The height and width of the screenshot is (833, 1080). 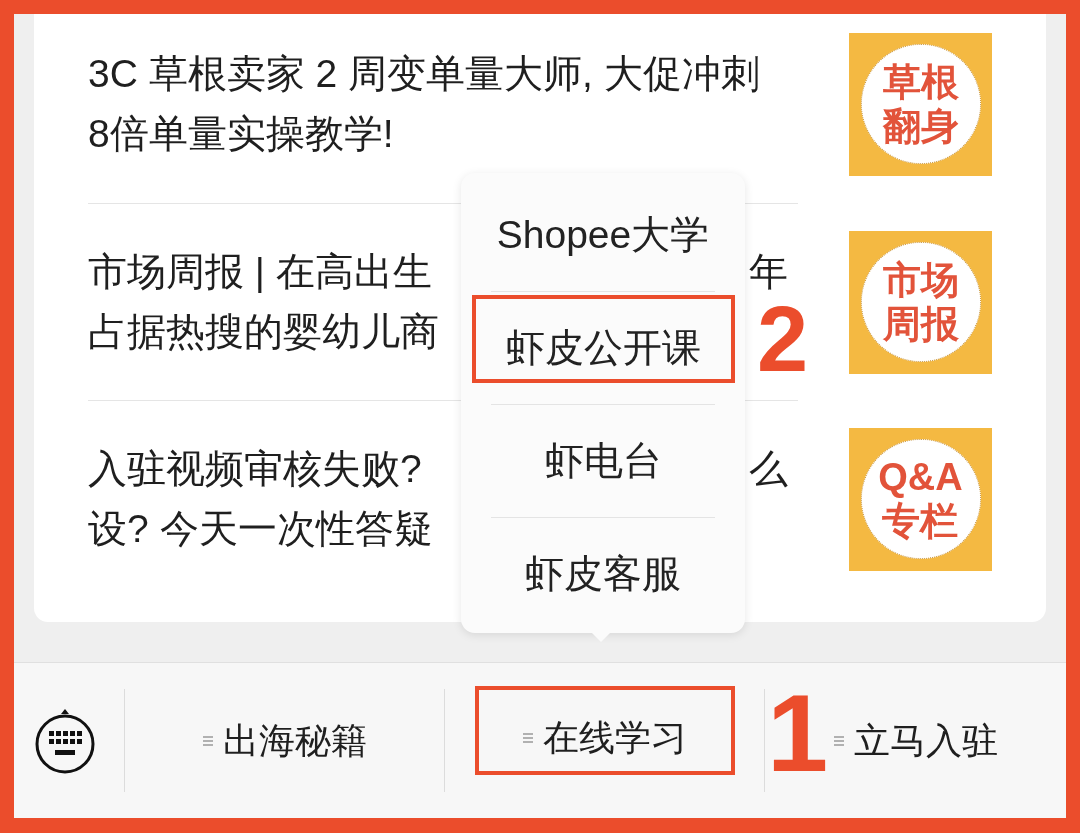 I want to click on menu-tab: 出海秘籍, so click(x=284, y=740).